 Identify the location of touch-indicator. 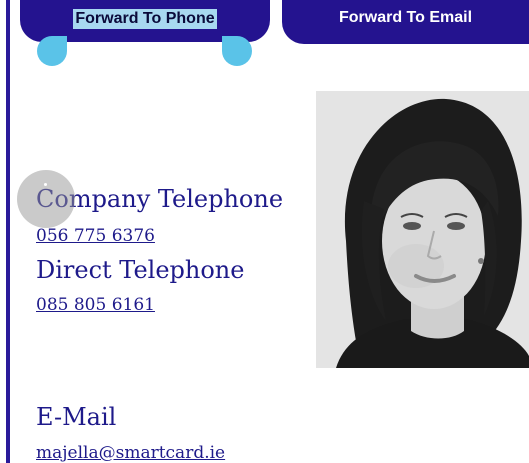
(46, 199).